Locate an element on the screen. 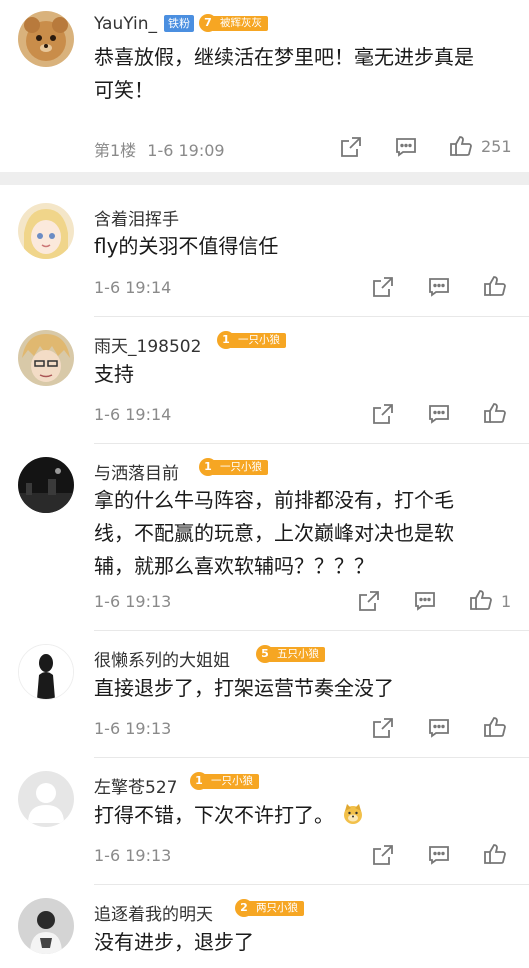  comment-text: 支持 is located at coordinates (114, 374).